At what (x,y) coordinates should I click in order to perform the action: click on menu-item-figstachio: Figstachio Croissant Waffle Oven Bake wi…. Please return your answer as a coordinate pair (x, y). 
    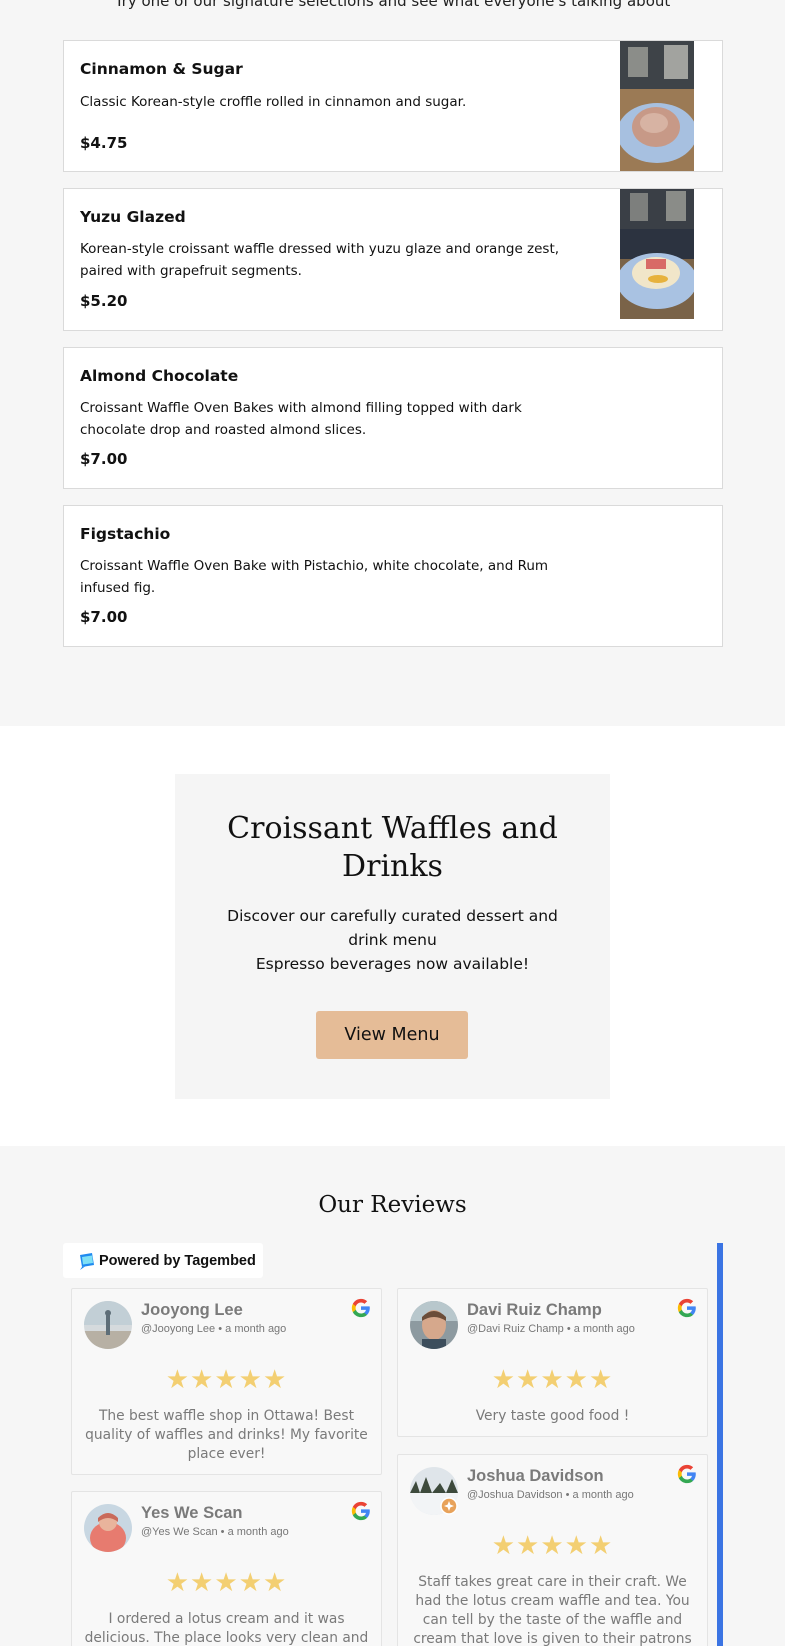
    Looking at the image, I should click on (393, 576).